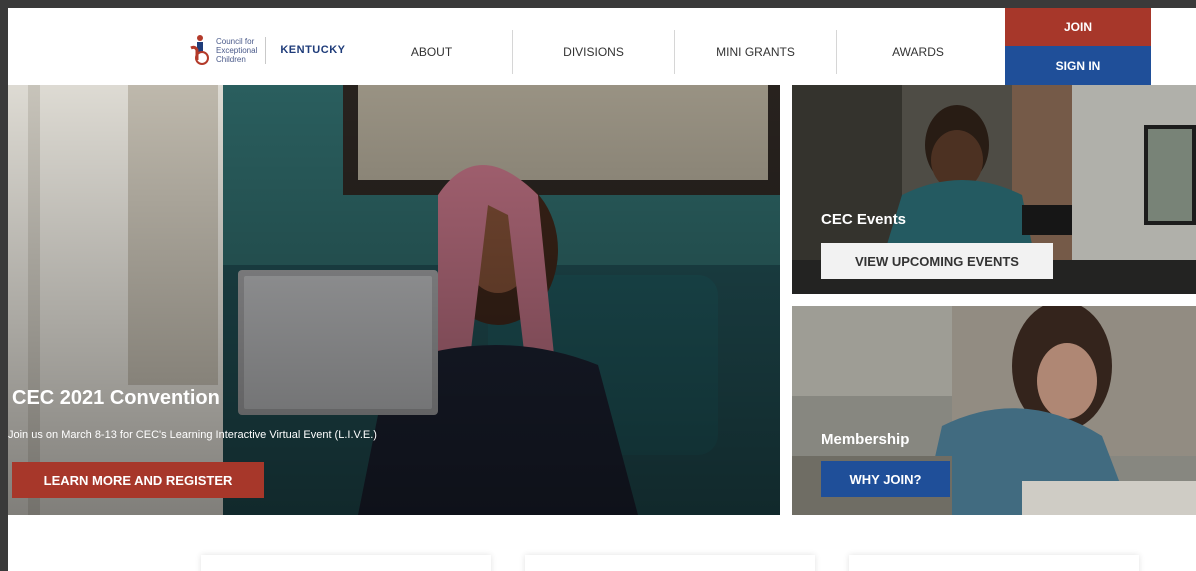 The height and width of the screenshot is (571, 1196). I want to click on nav-item-about: ABOUT, so click(432, 52).